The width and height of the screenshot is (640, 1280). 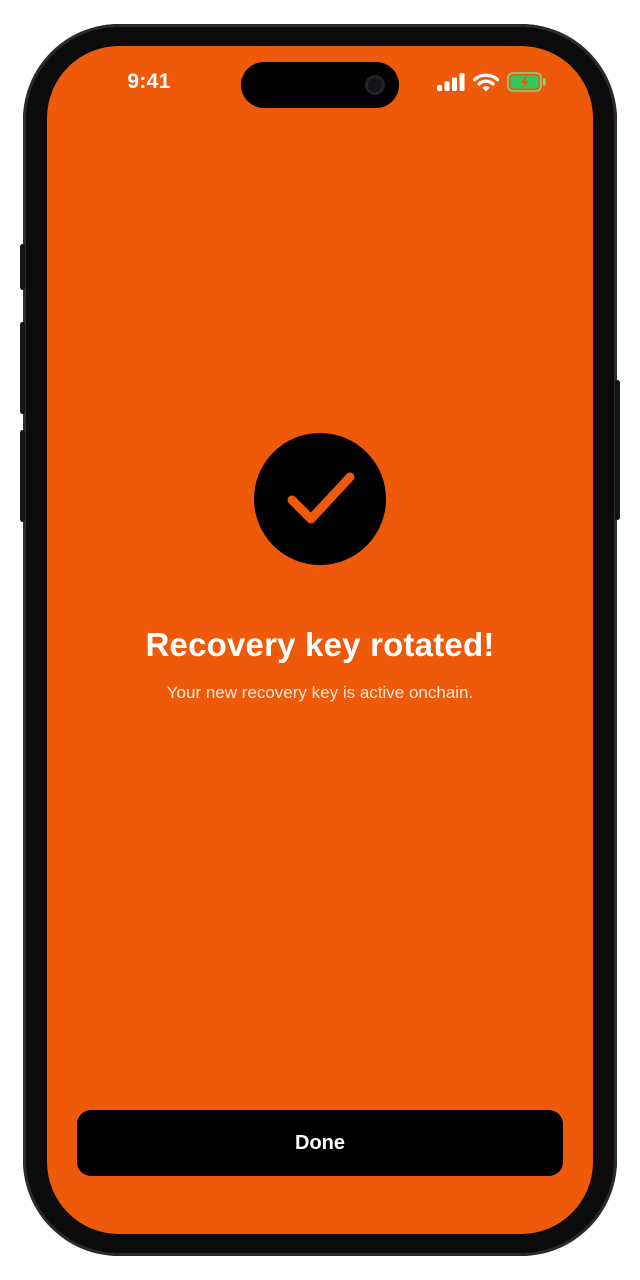 I want to click on success-badge, so click(x=320, y=499).